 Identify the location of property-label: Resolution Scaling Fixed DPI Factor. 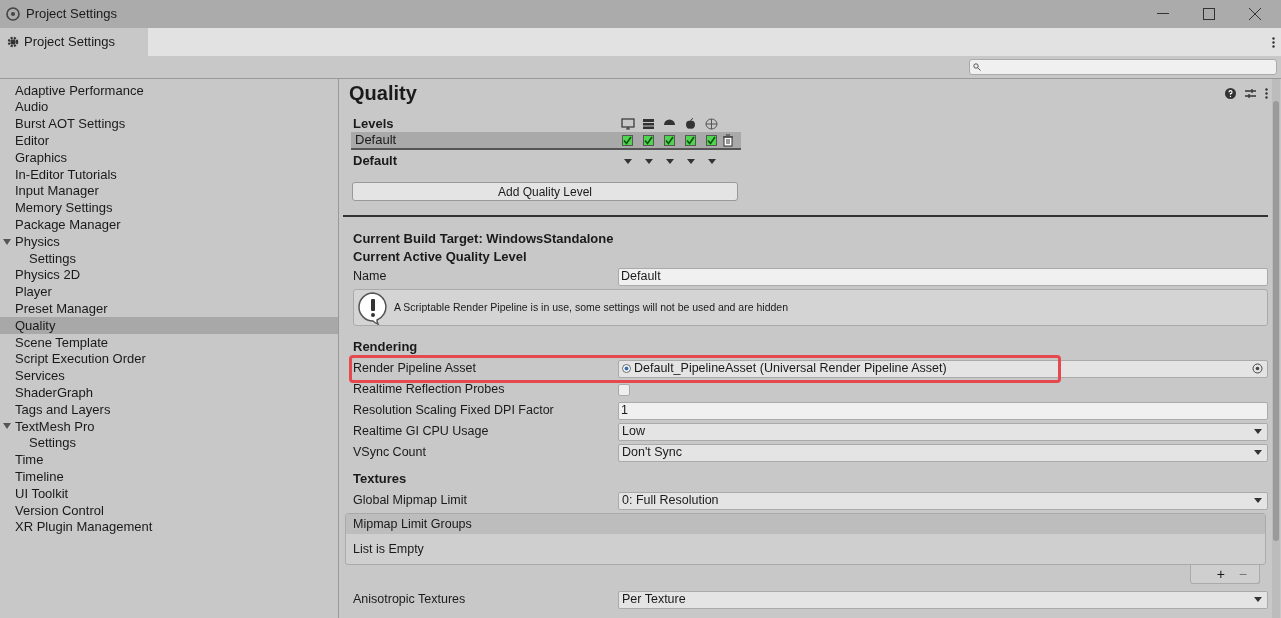
(454, 411).